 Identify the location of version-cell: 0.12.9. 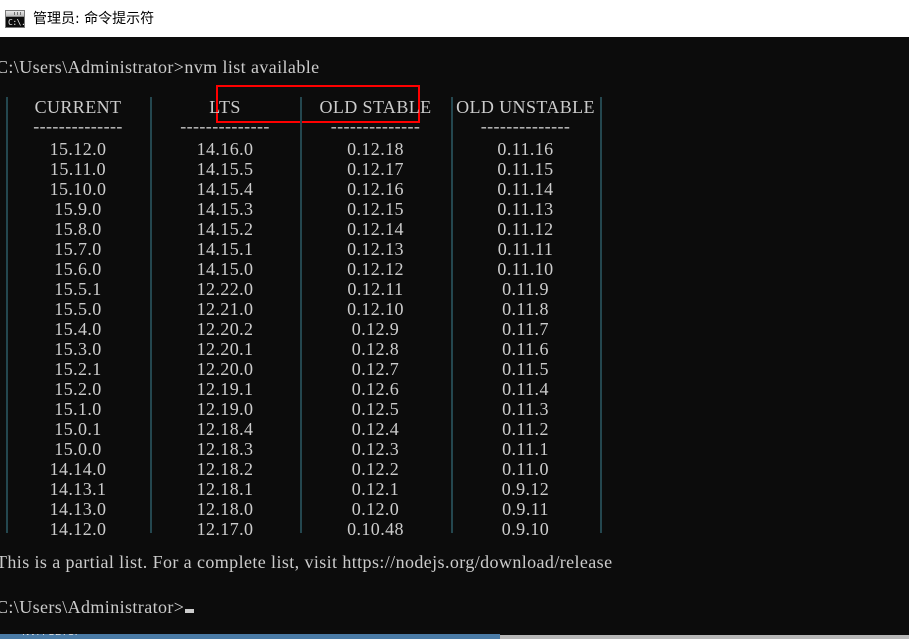
(375, 329).